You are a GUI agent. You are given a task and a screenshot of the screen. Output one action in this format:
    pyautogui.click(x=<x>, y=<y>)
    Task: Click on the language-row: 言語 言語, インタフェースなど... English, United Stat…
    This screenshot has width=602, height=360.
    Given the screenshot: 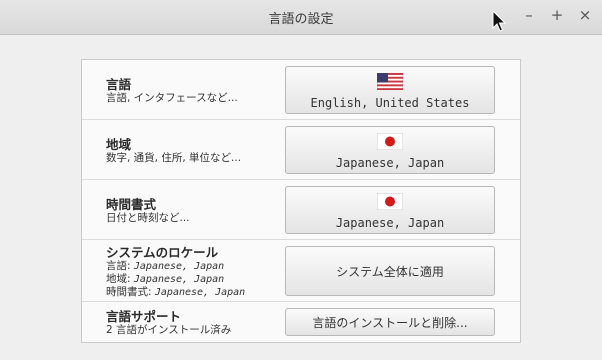 What is the action you would take?
    pyautogui.click(x=301, y=90)
    